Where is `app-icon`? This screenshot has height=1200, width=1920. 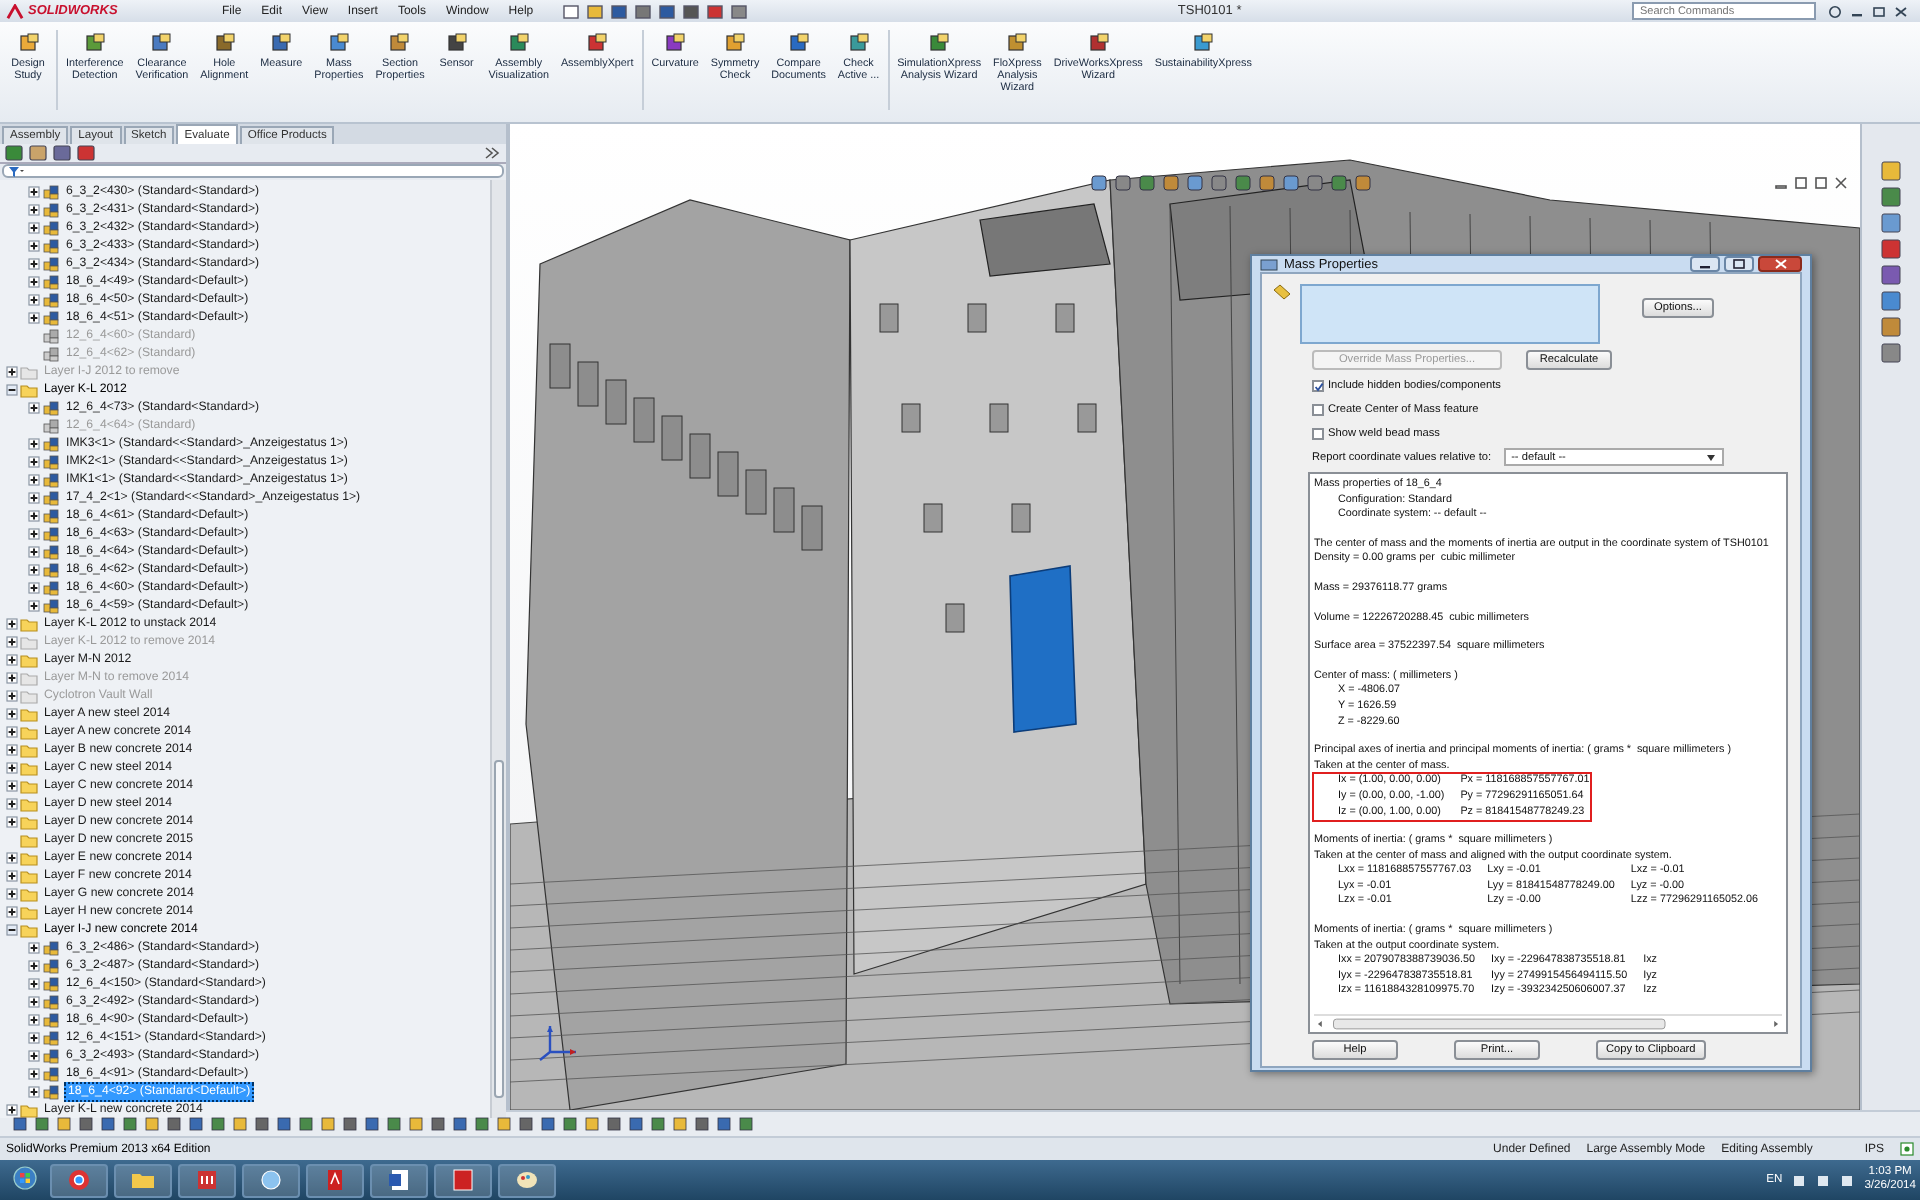
app-icon is located at coordinates (463, 1180).